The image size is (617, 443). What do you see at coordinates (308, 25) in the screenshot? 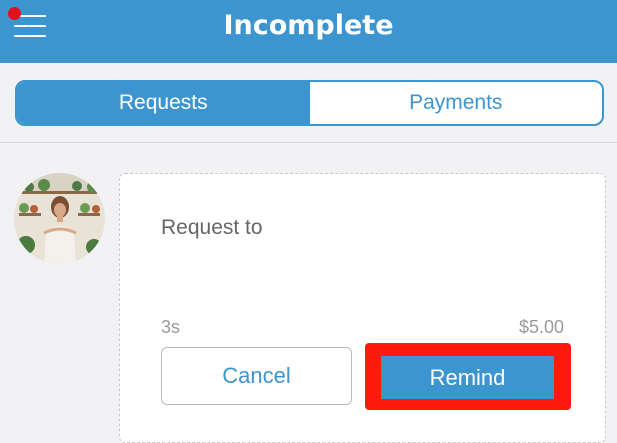
I see `page-title: Incomplete` at bounding box center [308, 25].